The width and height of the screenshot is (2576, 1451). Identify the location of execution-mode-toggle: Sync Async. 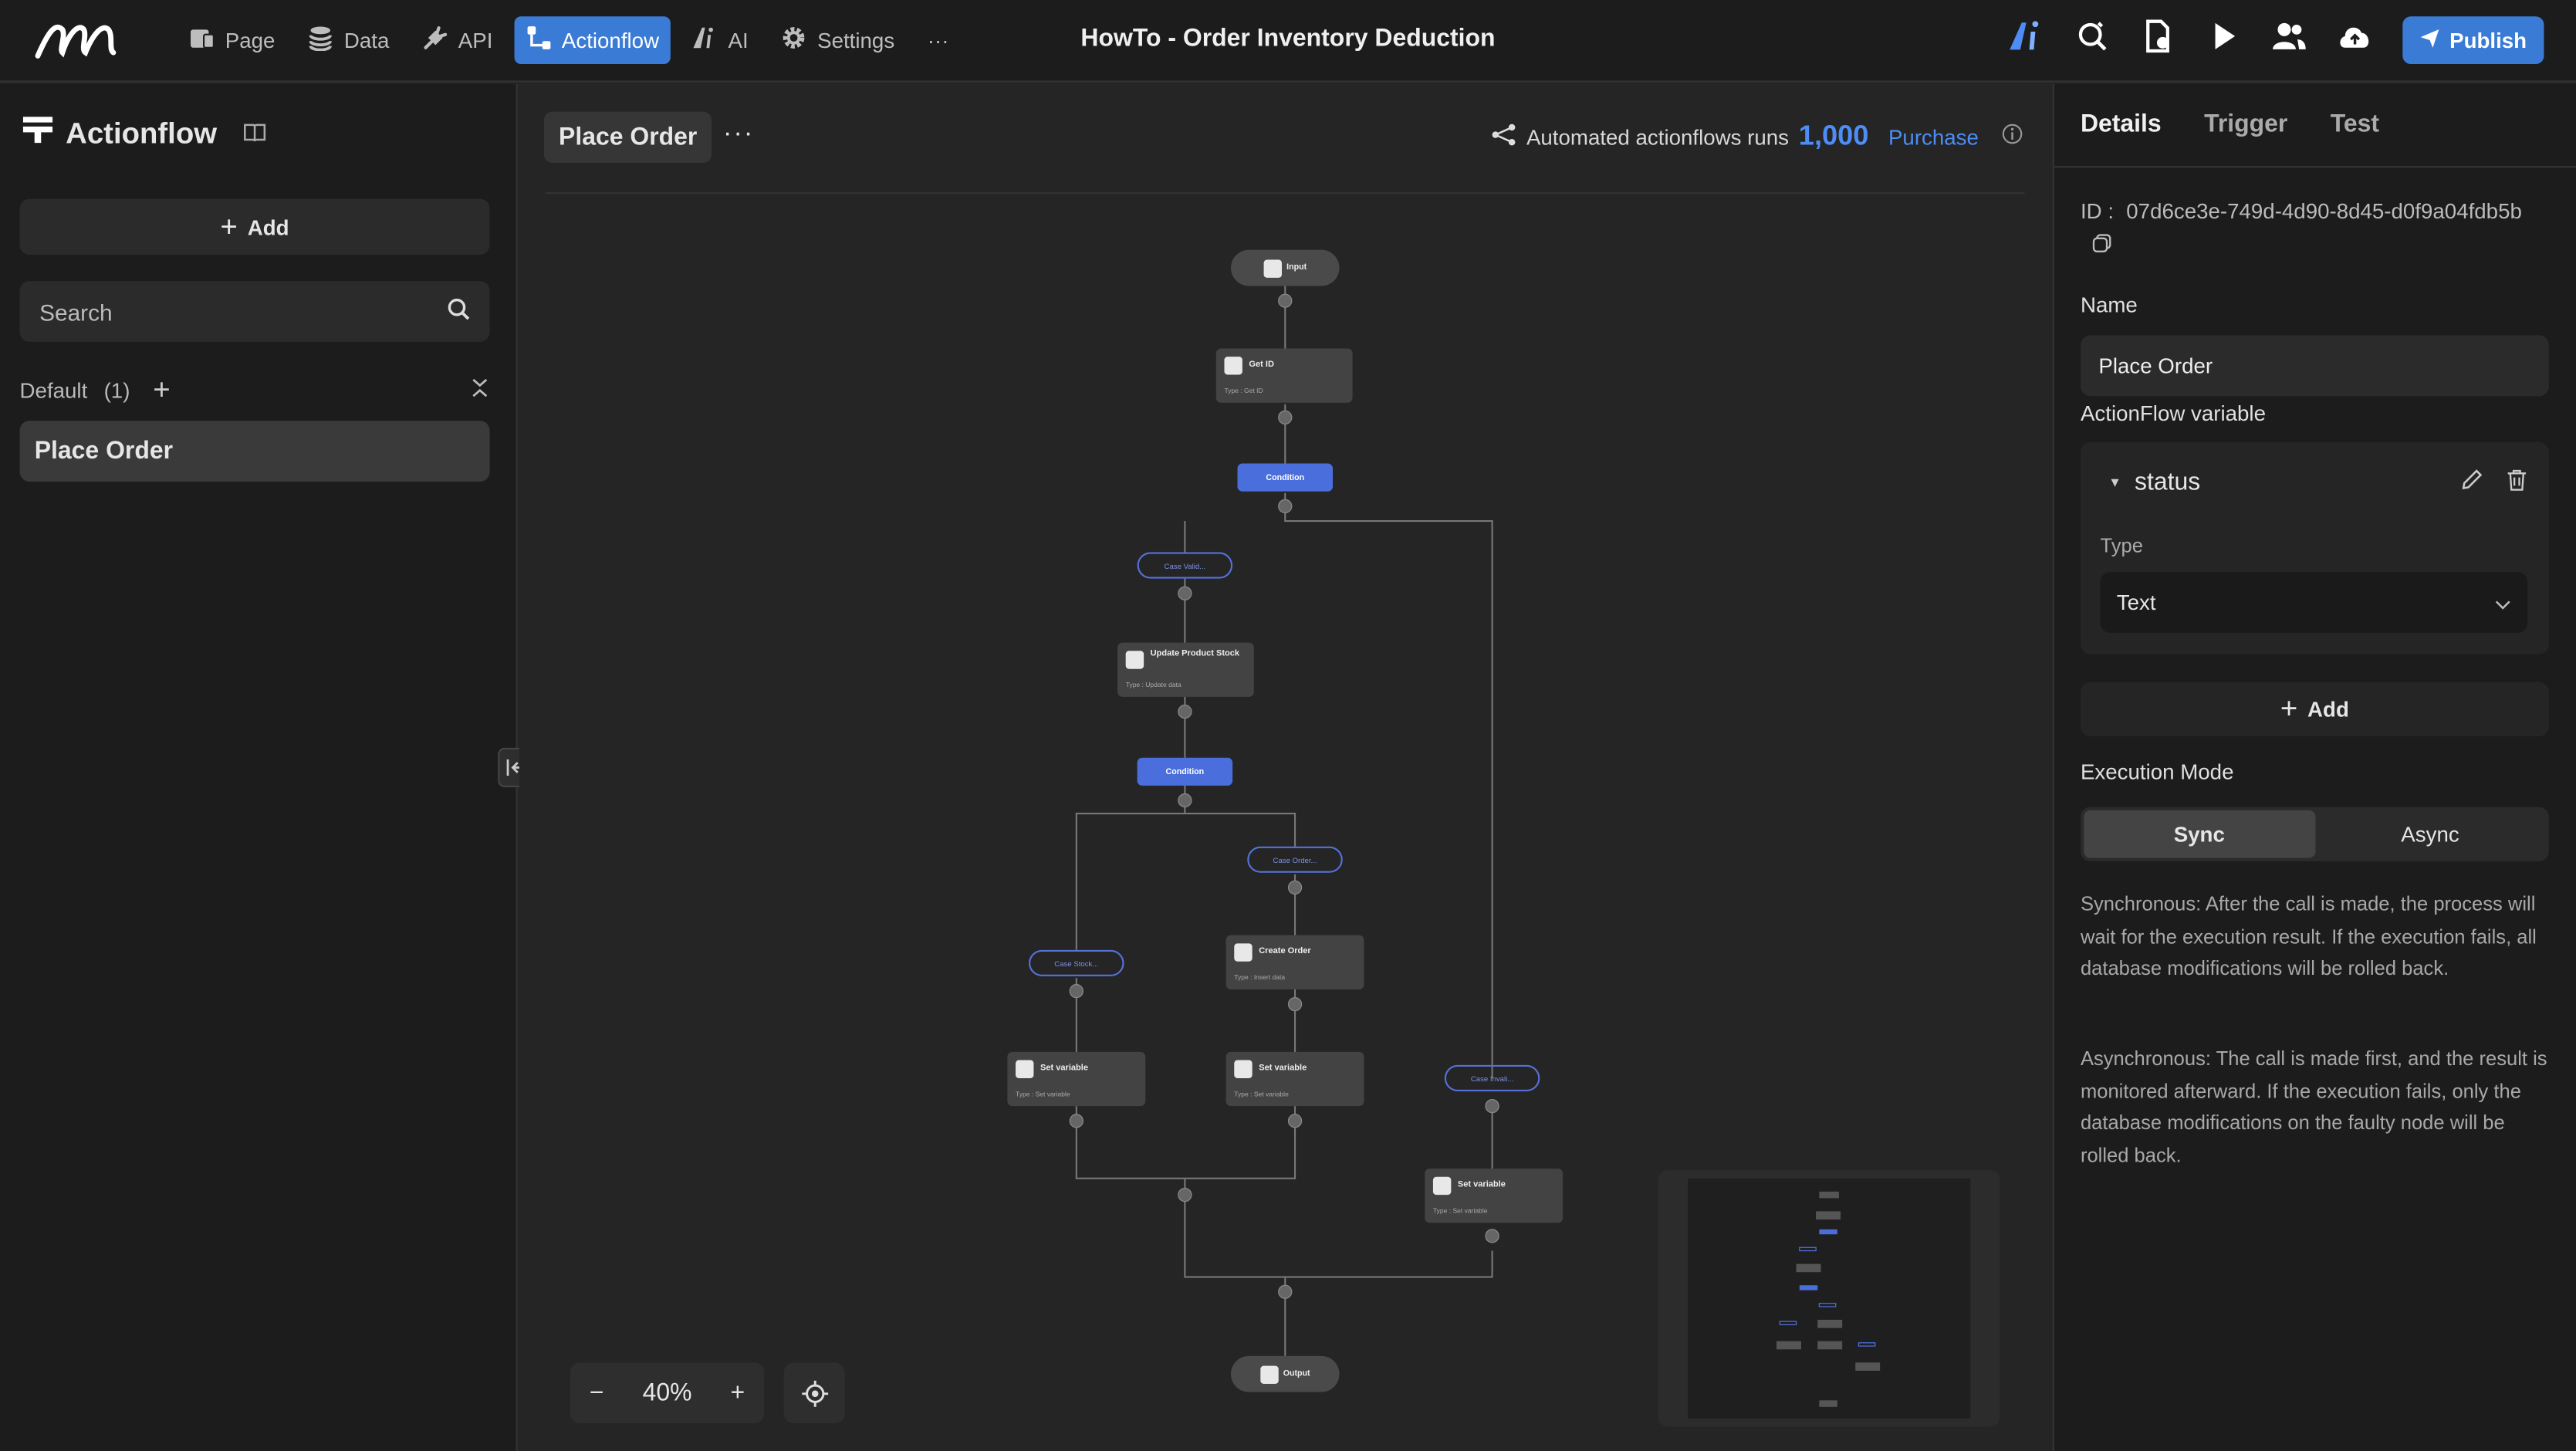
(2314, 834).